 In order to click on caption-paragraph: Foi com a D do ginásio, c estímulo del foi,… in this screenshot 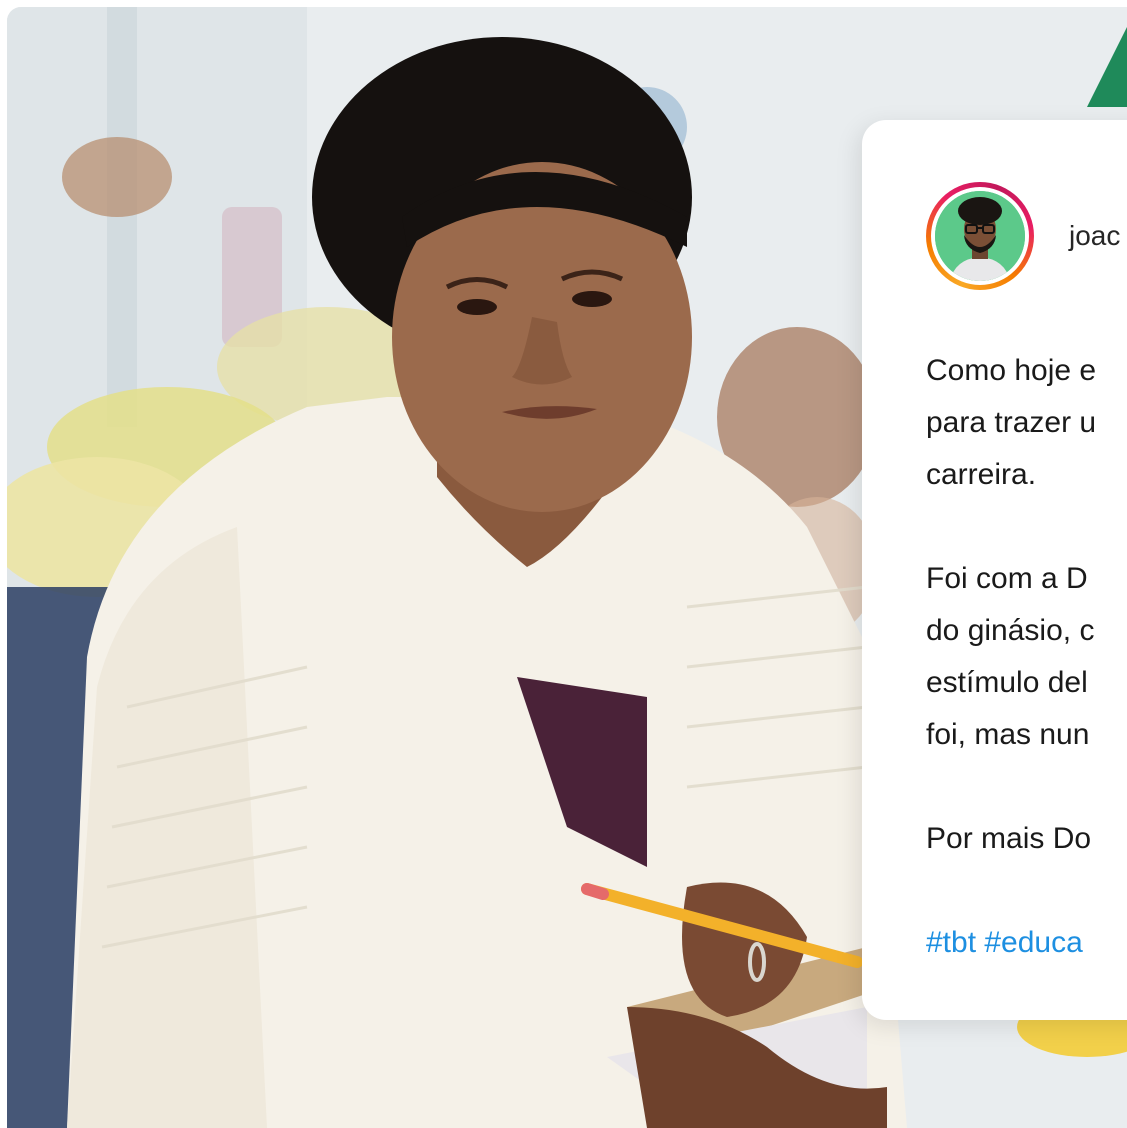, I will do `click(1026, 657)`.